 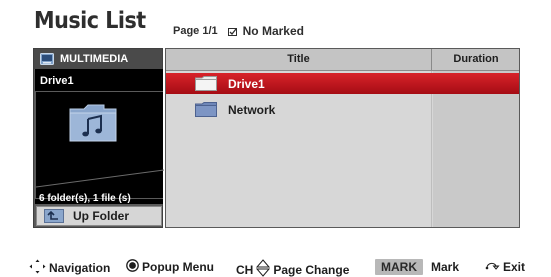 I want to click on page-title: Music List, so click(x=90, y=21).